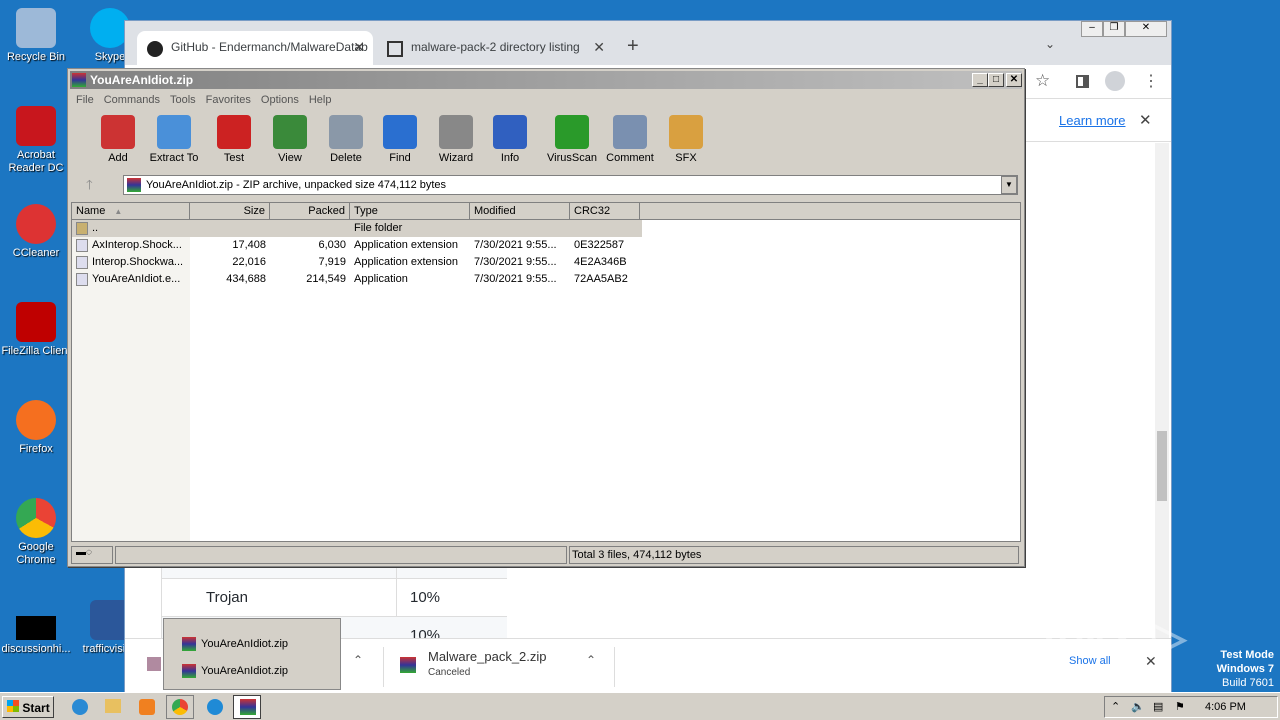  What do you see at coordinates (510, 132) in the screenshot?
I see `info-icon` at bounding box center [510, 132].